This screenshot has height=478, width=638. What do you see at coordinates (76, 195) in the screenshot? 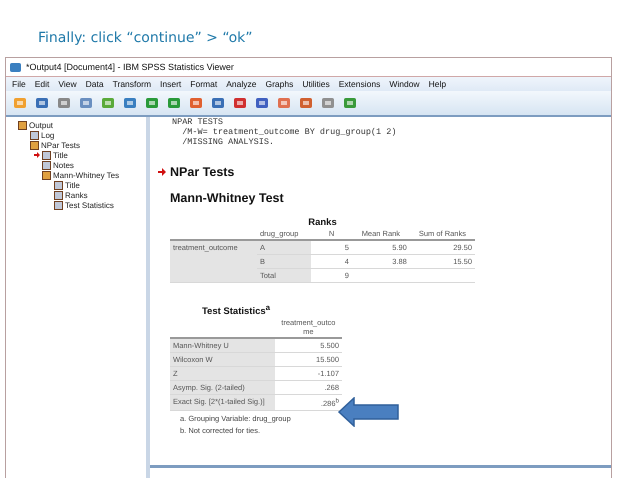
I see `tree-item: Ranks` at bounding box center [76, 195].